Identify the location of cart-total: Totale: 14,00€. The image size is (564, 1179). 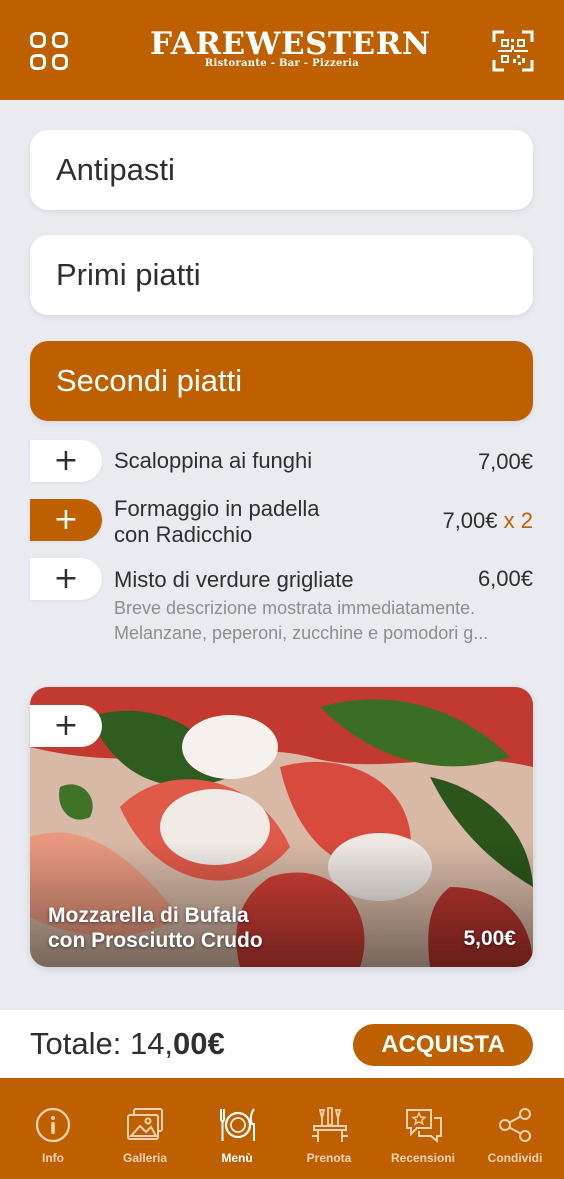
(127, 1044).